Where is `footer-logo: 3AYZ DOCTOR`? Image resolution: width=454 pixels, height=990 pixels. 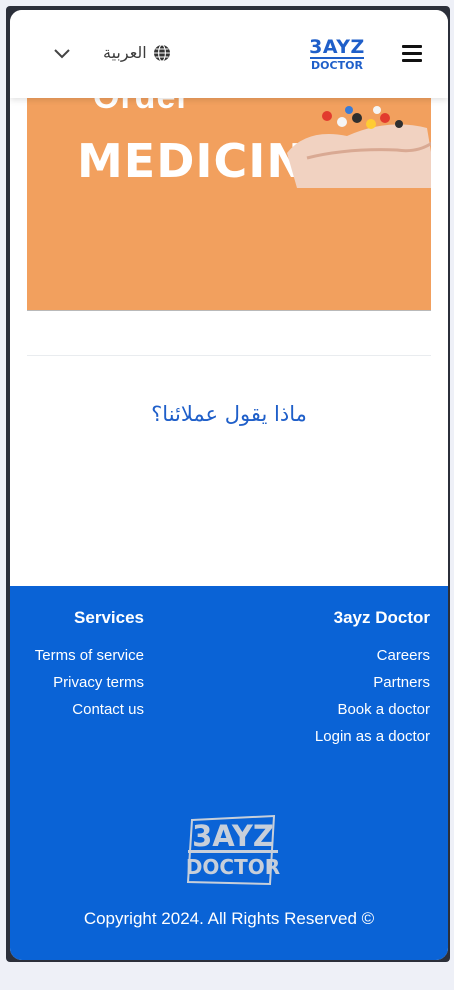
footer-logo: 3AYZ DOCTOR is located at coordinates (233, 850).